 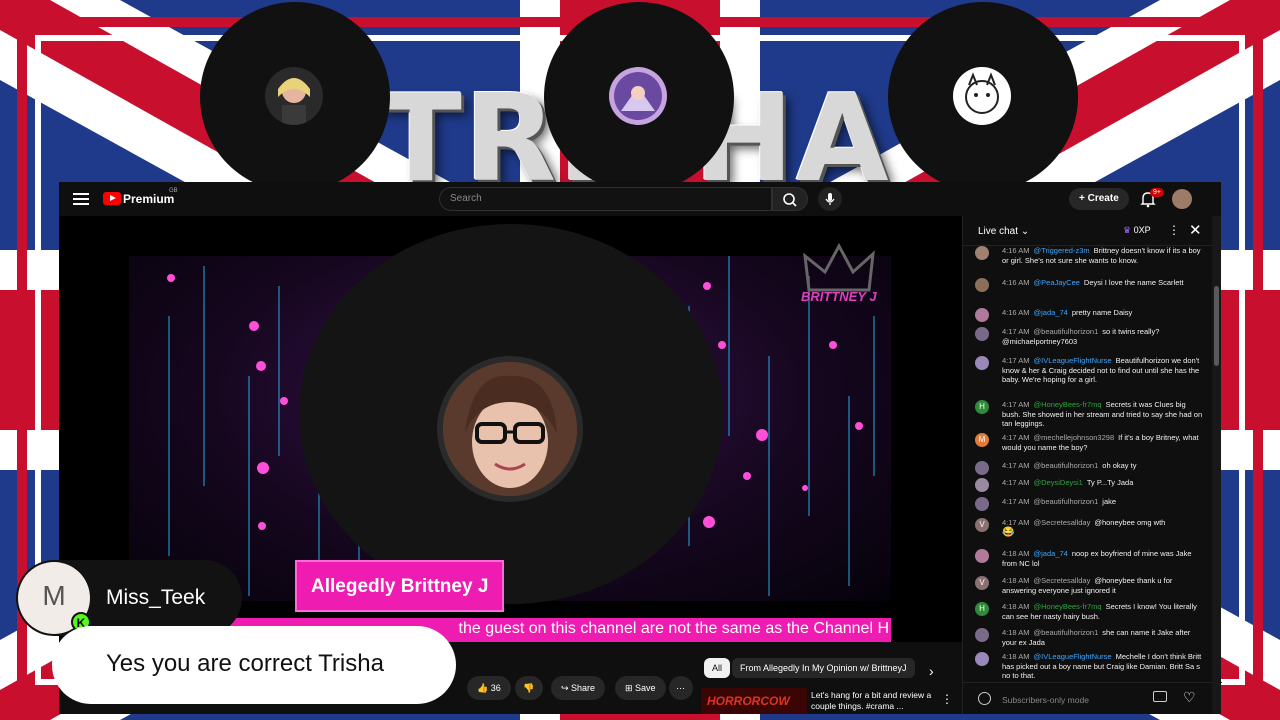 I want to click on chevron-right-icon: ›, so click(x=931, y=671).